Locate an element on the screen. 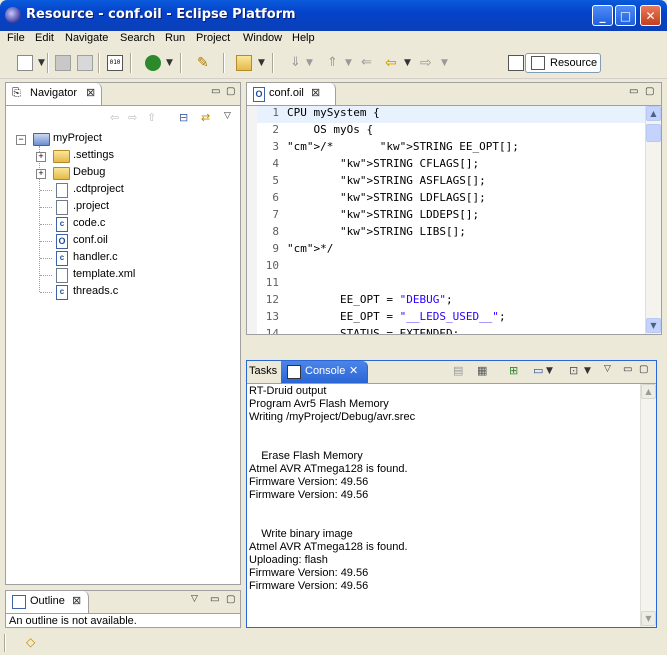 The width and height of the screenshot is (667, 655). minimize-button: _ is located at coordinates (602, 15).